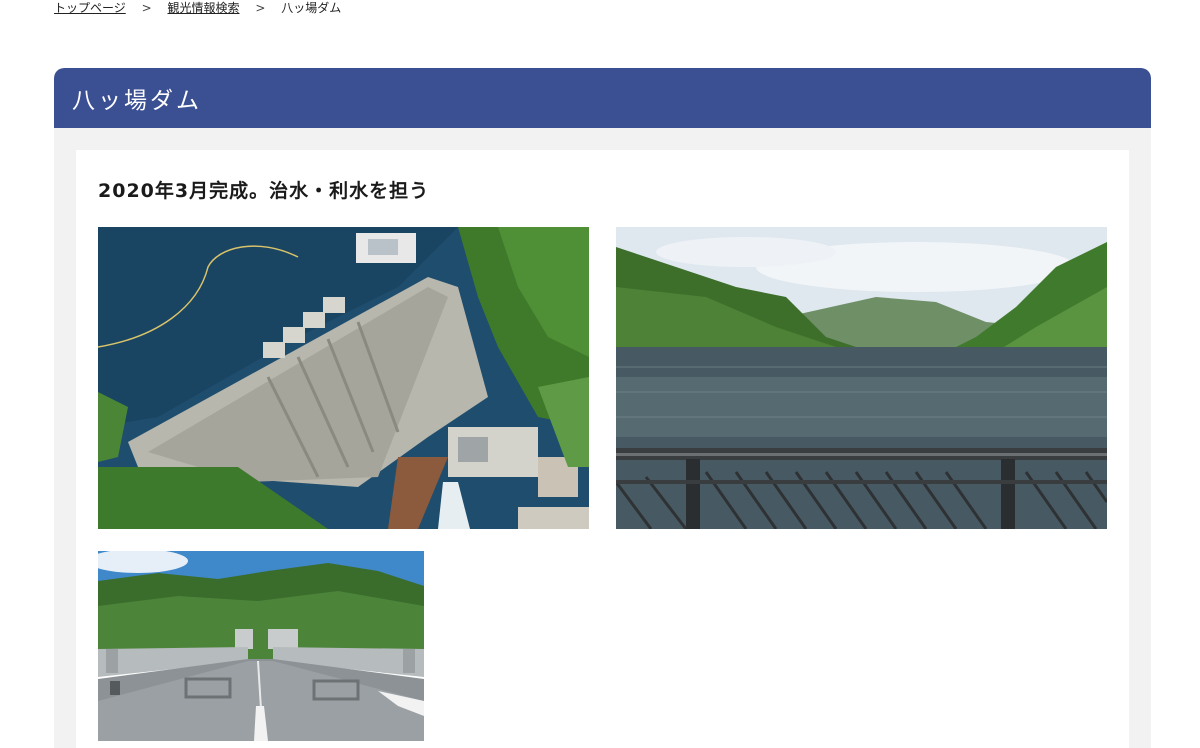 The height and width of the screenshot is (748, 1200). What do you see at coordinates (203, 8) in the screenshot?
I see `breadcrumb-link-search: 観光情報検索` at bounding box center [203, 8].